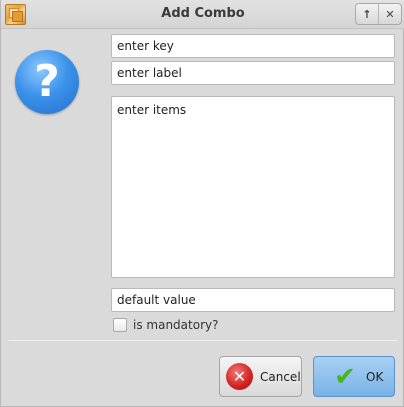 The image size is (404, 407). I want to click on mandatory-row: is mandatory?, so click(165, 325).